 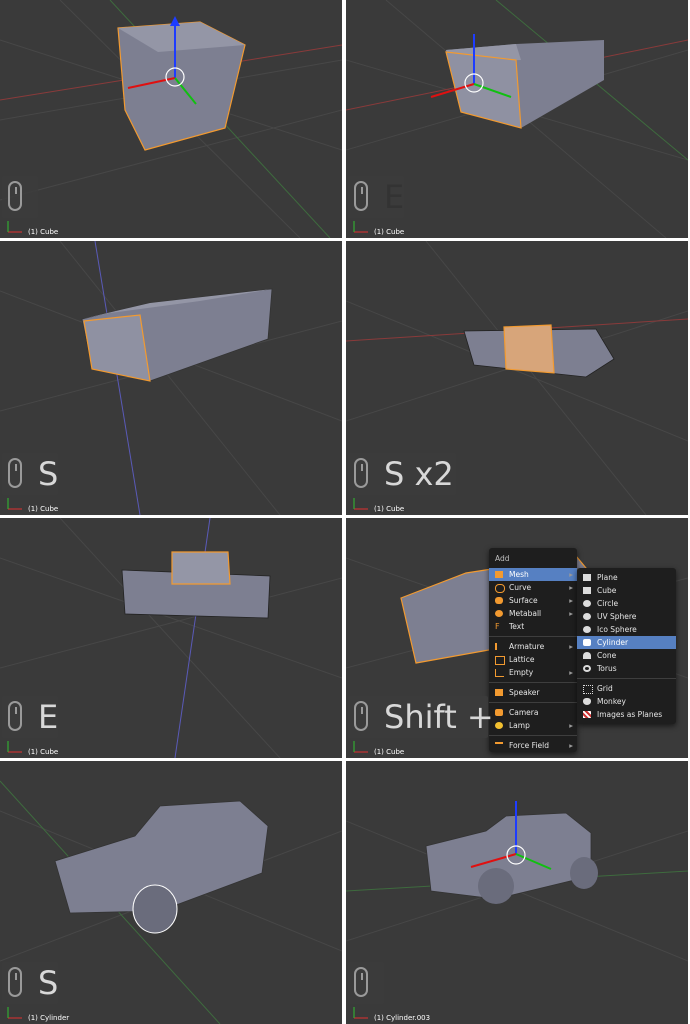 What do you see at coordinates (626, 603) in the screenshot?
I see `submenu-item-circle: Circle` at bounding box center [626, 603].